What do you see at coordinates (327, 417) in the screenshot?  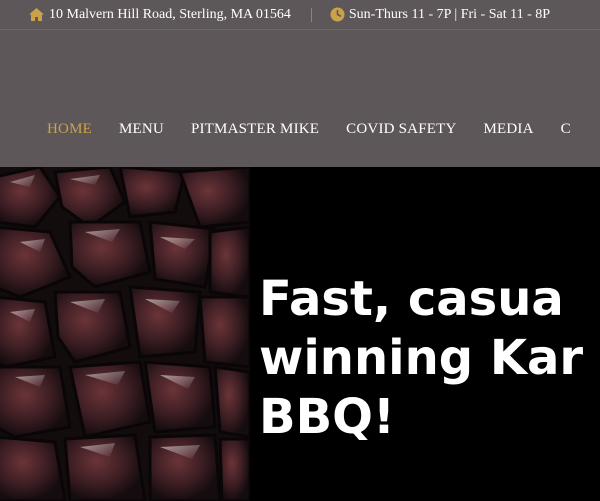 I see `hero-line-3: BBQ!` at bounding box center [327, 417].